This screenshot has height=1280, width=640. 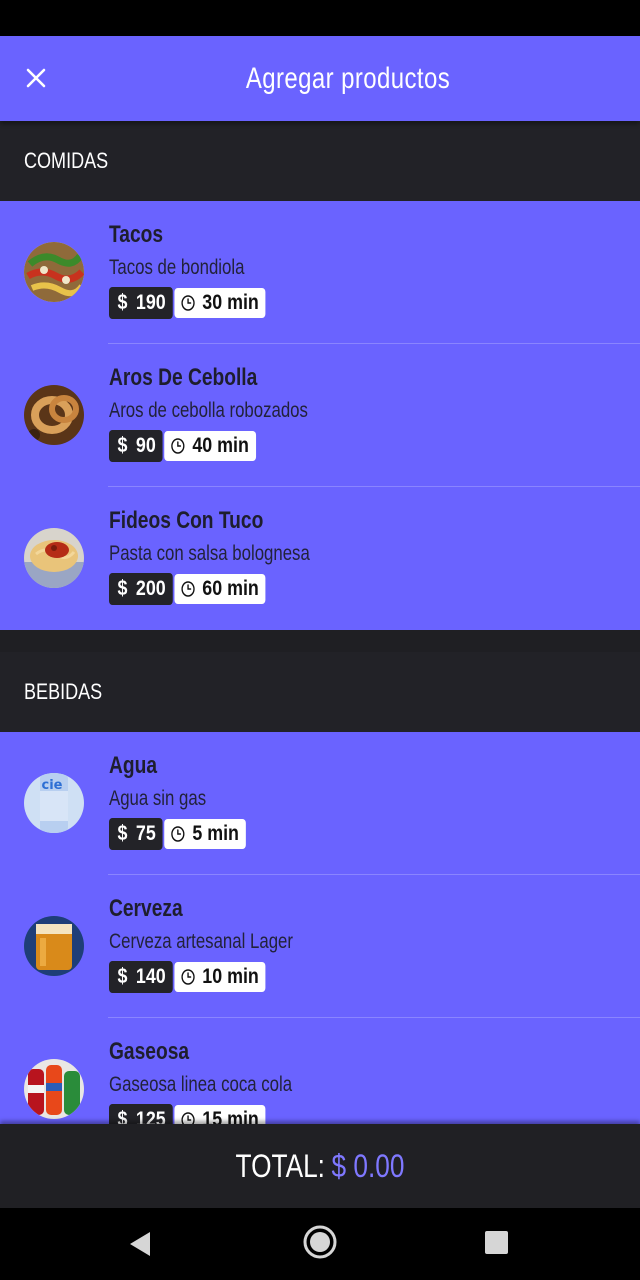 I want to click on prep-time: 5 min, so click(x=215, y=833).